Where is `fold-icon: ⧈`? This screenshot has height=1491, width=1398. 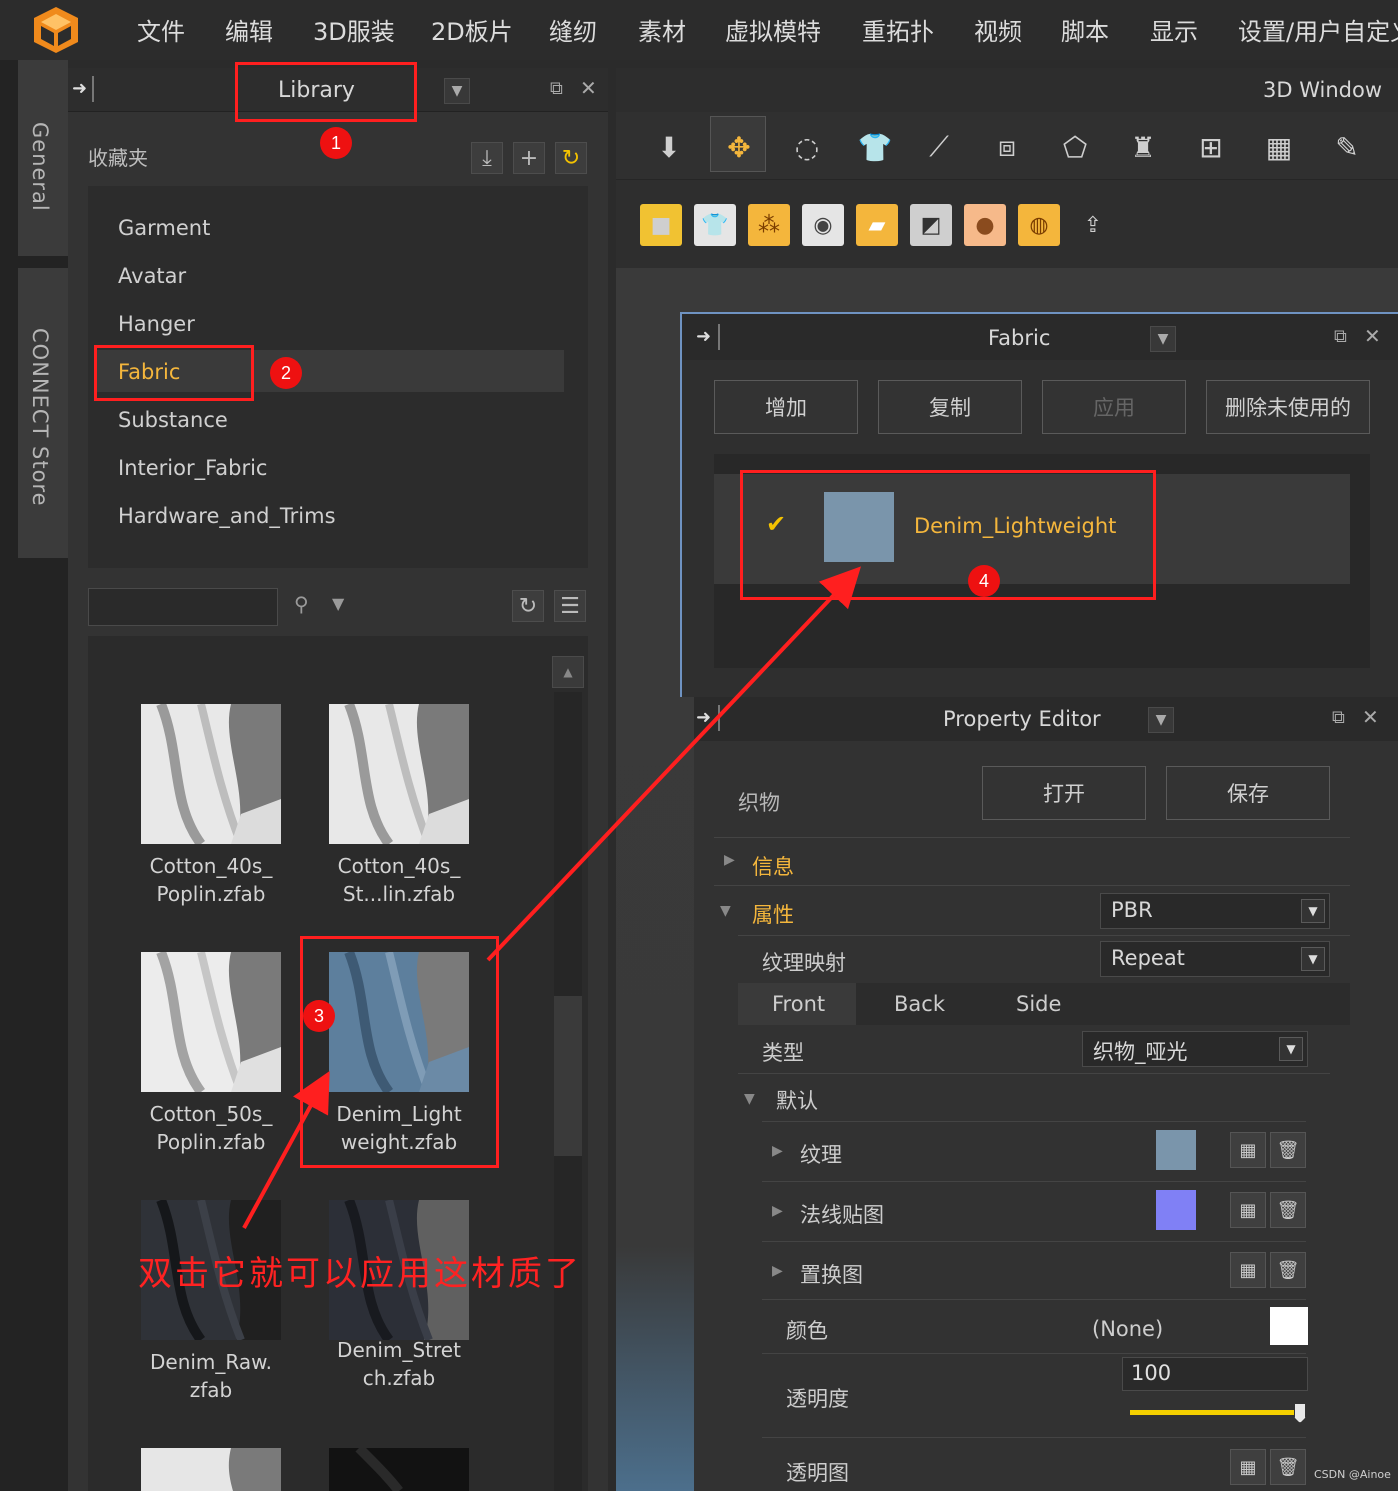 fold-icon: ⧈ is located at coordinates (1007, 147).